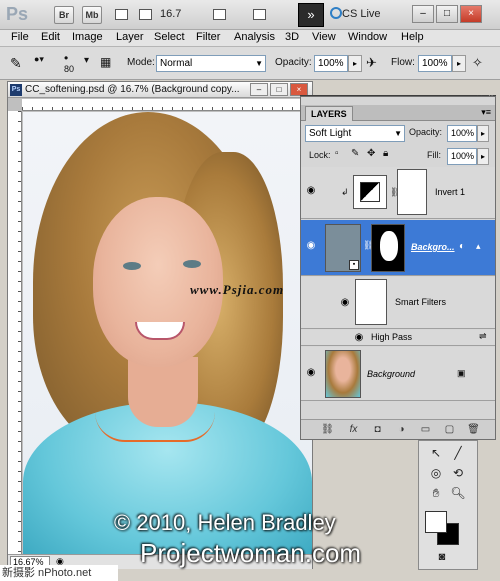 Image resolution: width=500 pixels, height=581 pixels. I want to click on flow-field: 100%, so click(435, 63).